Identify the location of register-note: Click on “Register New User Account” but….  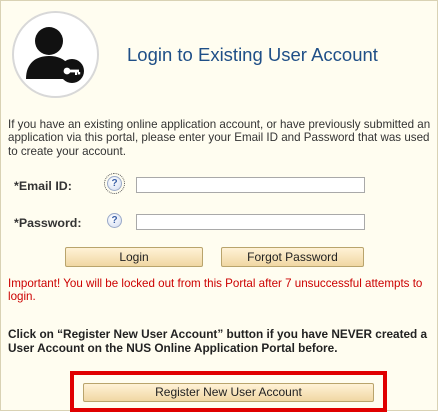
(218, 341).